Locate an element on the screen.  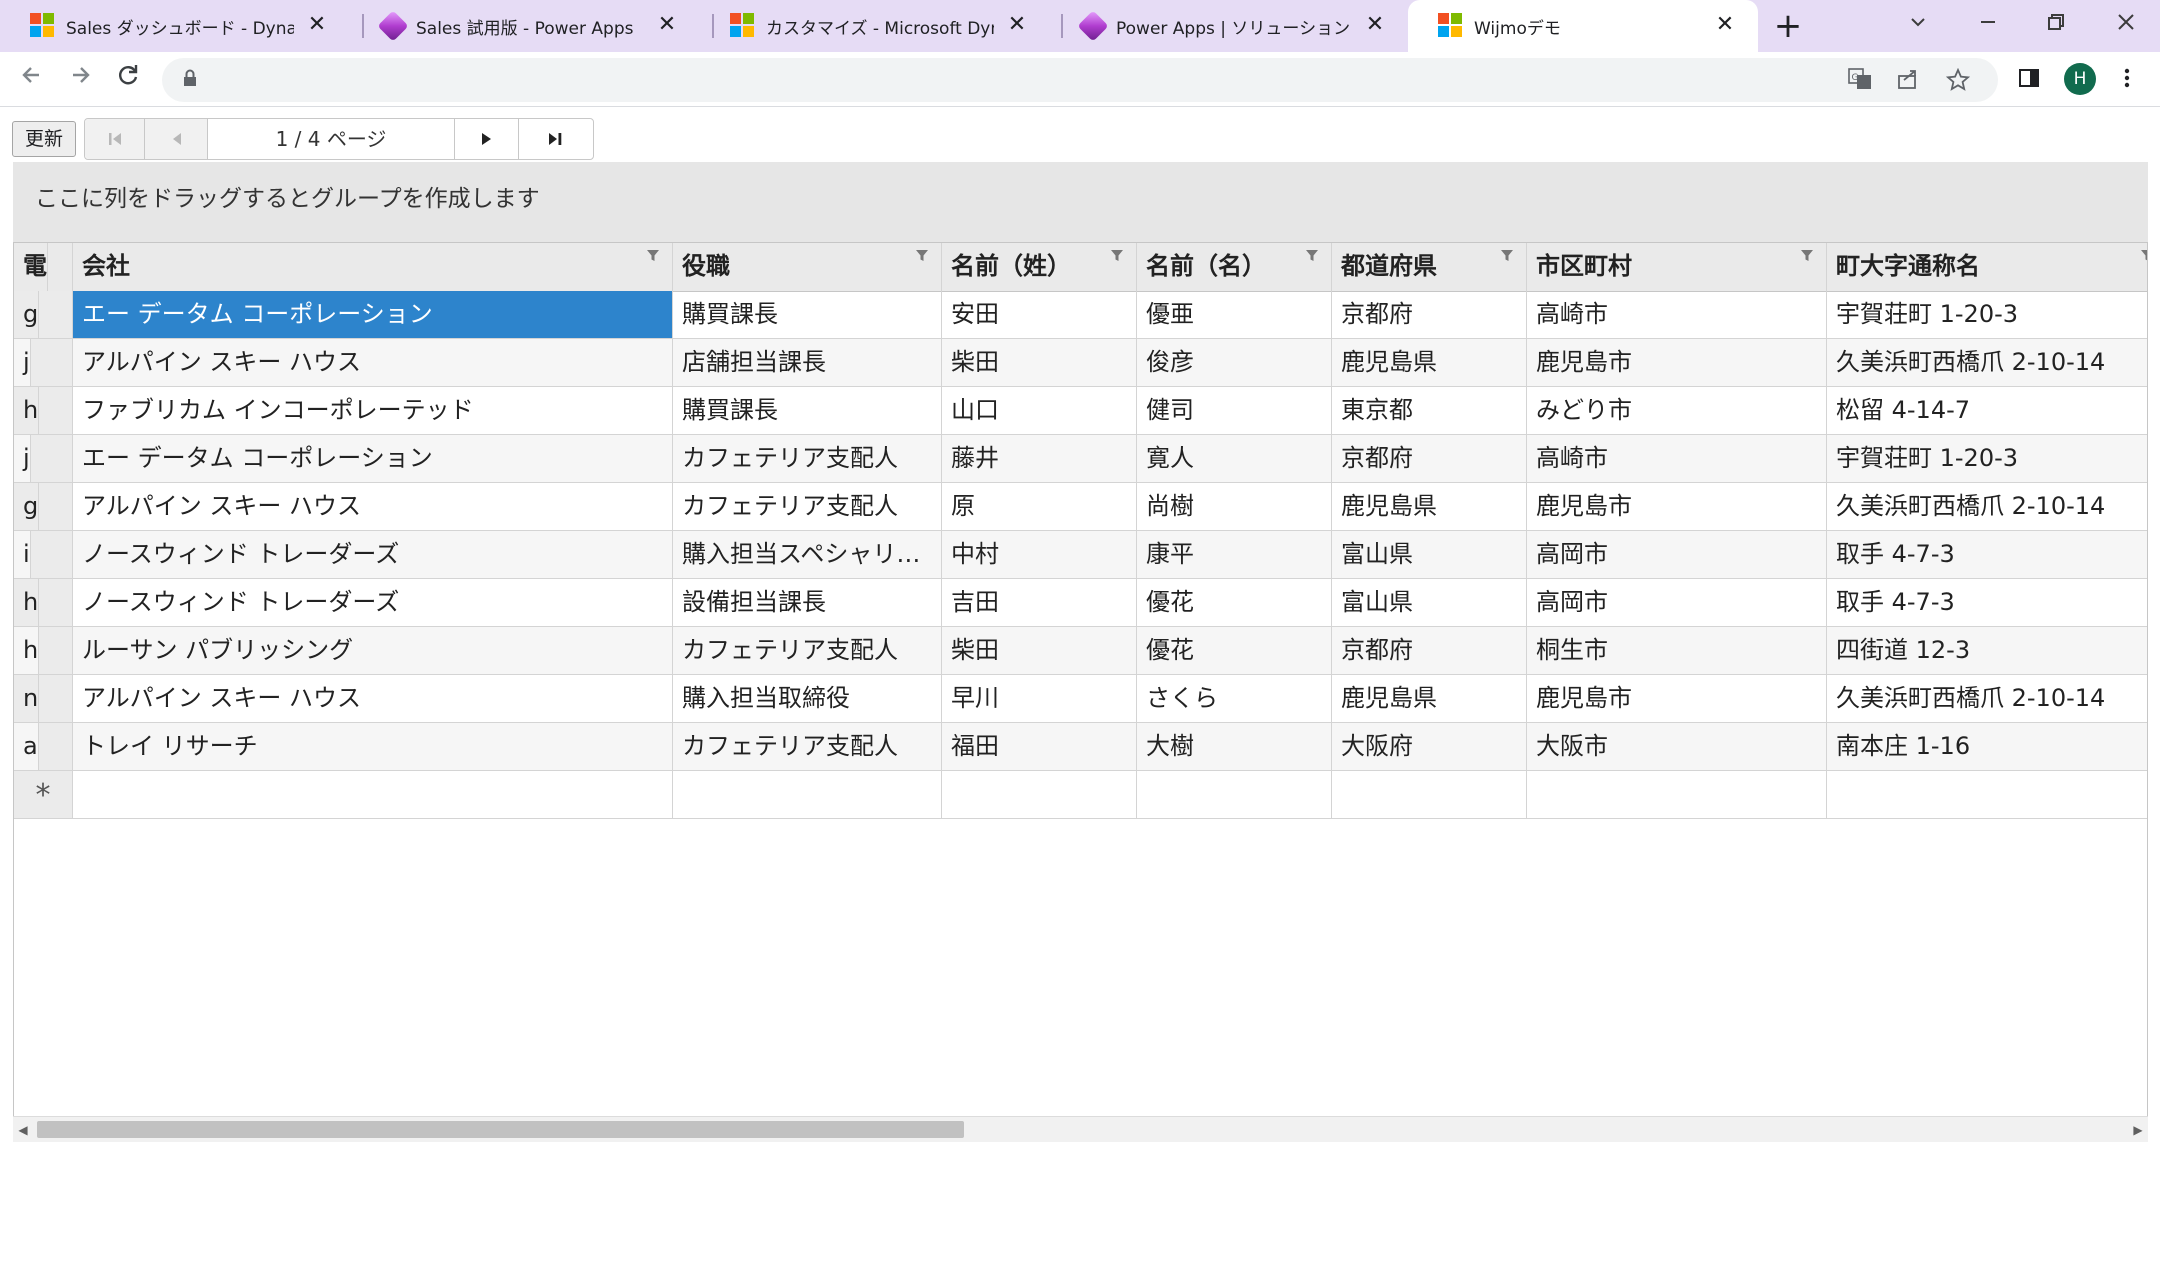
grid-cell: 俊彦 is located at coordinates (1234, 363).